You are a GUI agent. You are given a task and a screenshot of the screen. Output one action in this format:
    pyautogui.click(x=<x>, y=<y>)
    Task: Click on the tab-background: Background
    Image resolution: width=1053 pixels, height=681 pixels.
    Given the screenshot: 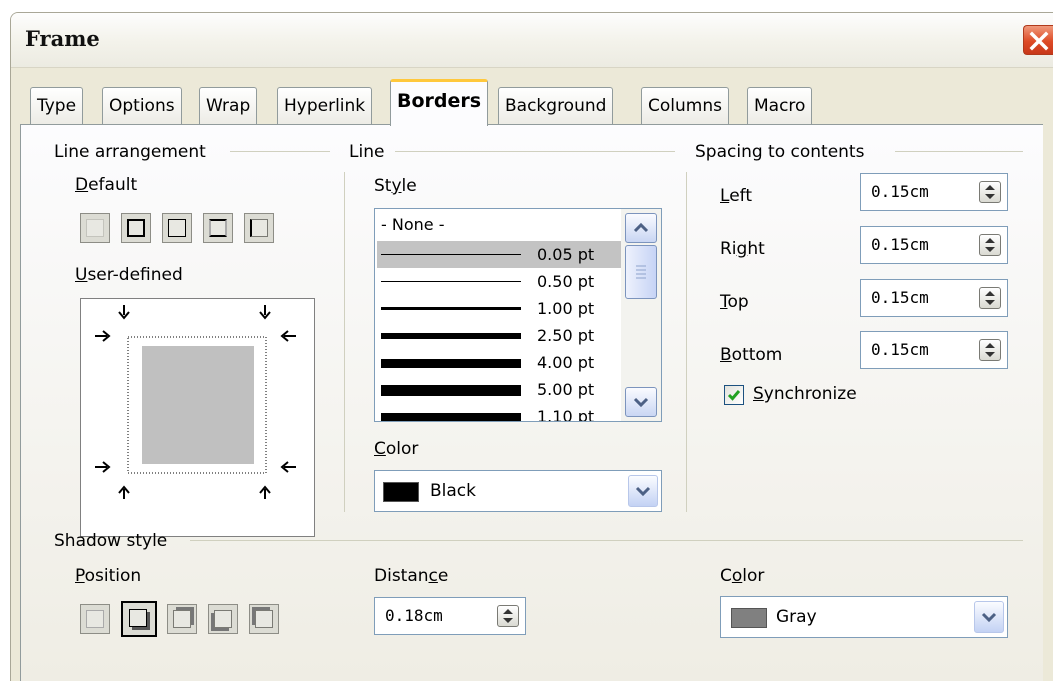 What is the action you would take?
    pyautogui.click(x=556, y=106)
    